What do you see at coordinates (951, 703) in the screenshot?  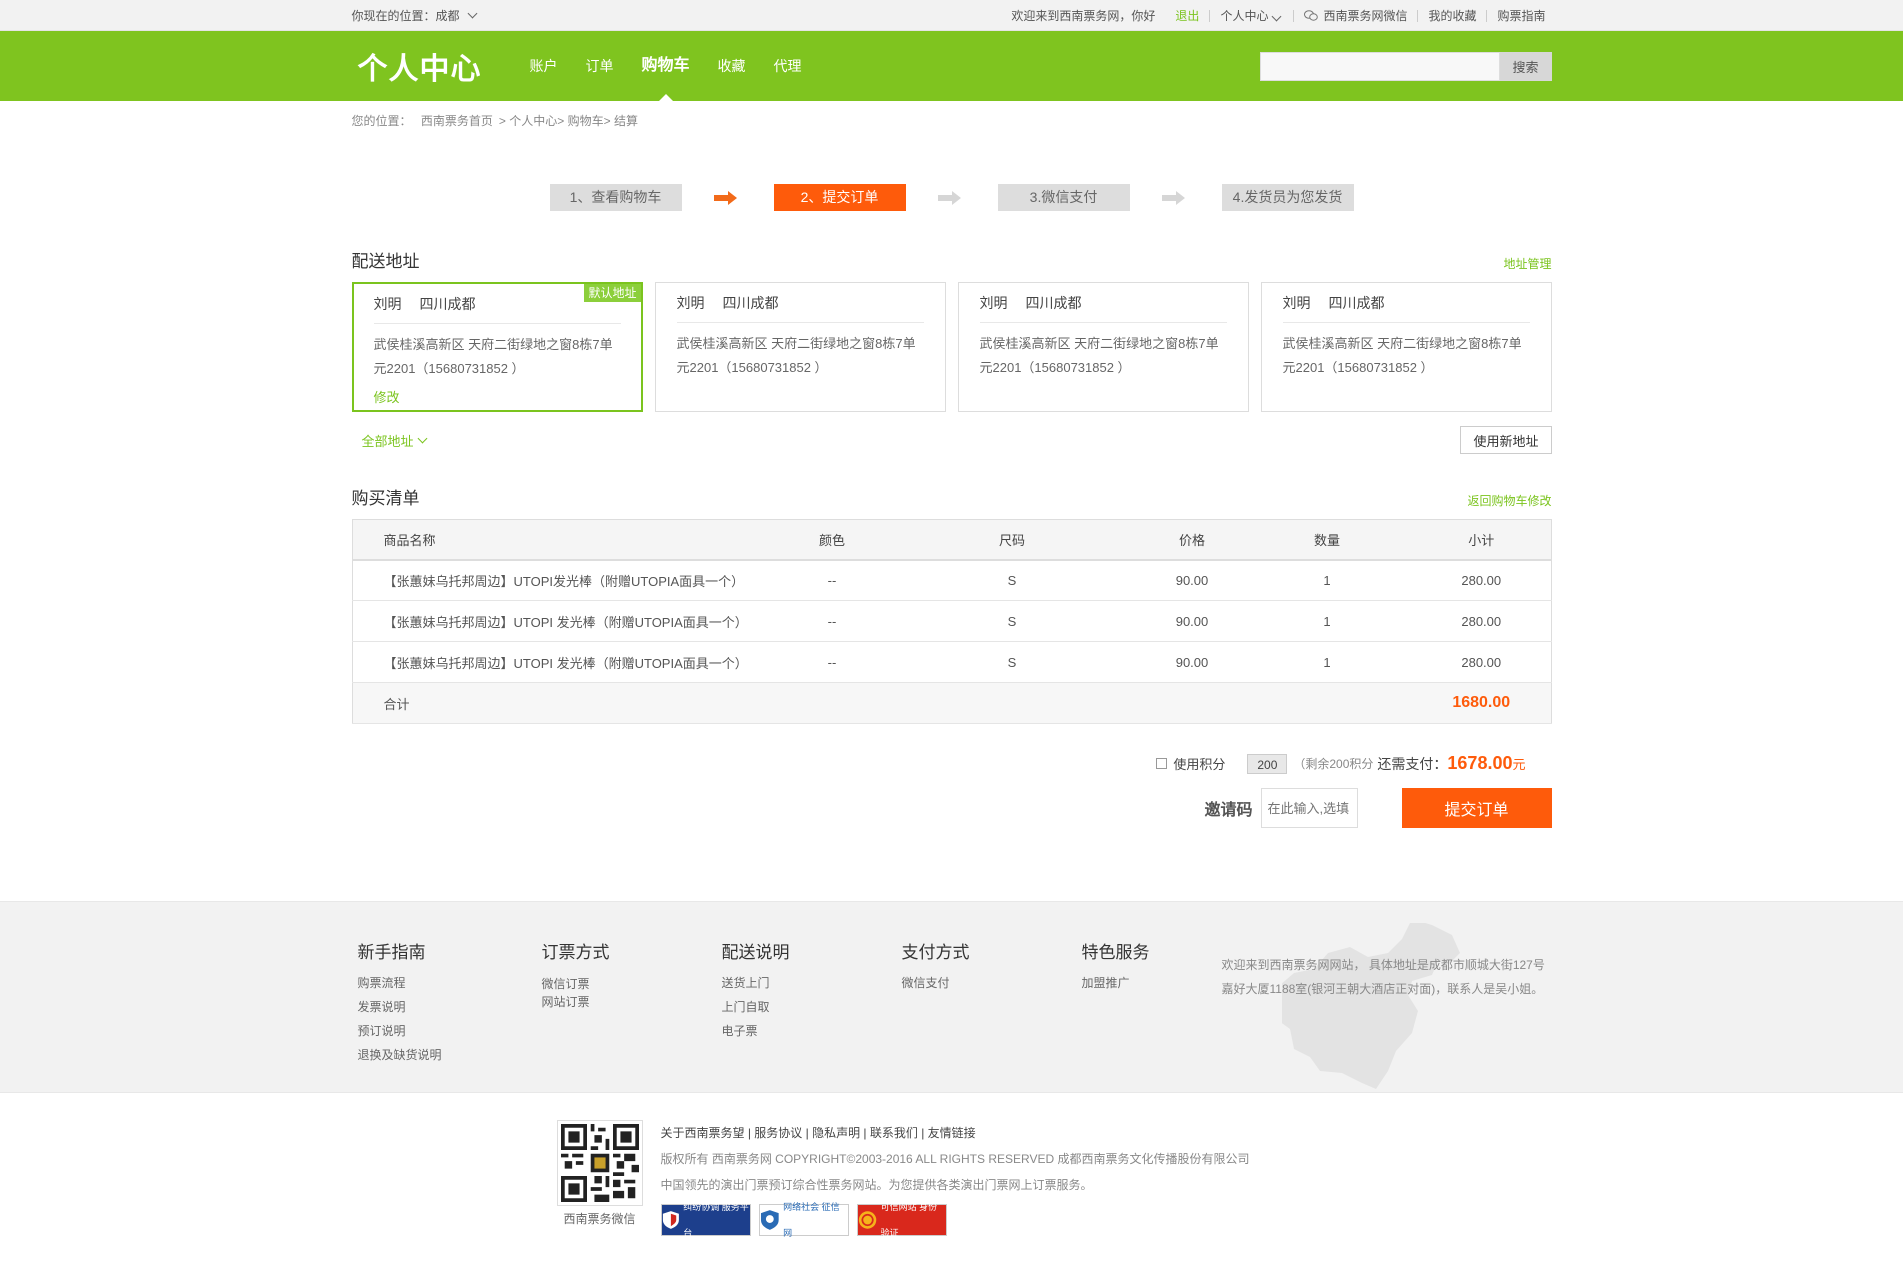 I see `total-row: 合计 1680.00` at bounding box center [951, 703].